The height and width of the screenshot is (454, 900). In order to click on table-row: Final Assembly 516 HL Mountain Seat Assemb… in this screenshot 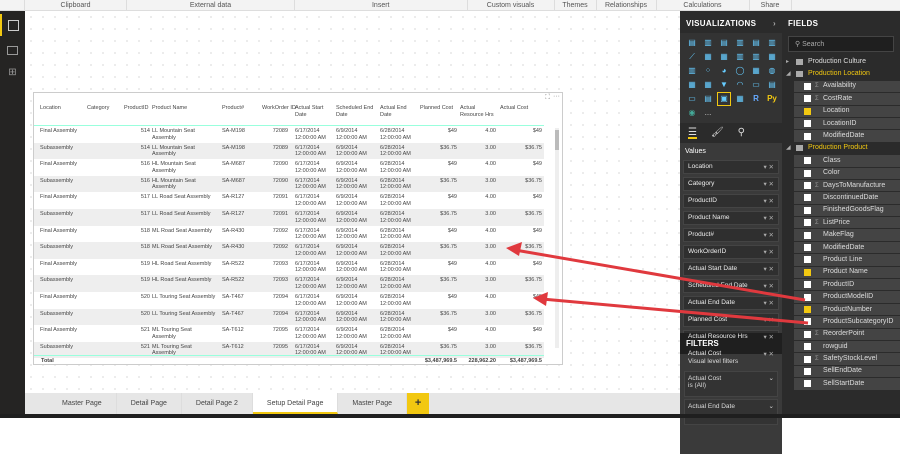, I will do `click(289, 167)`.